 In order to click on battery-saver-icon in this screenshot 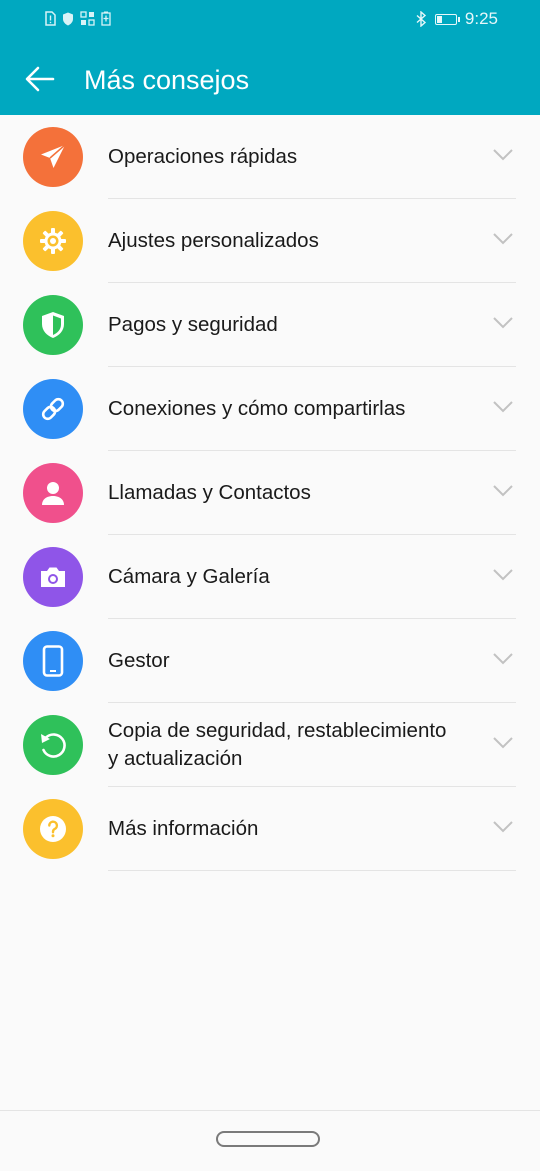, I will do `click(106, 18)`.